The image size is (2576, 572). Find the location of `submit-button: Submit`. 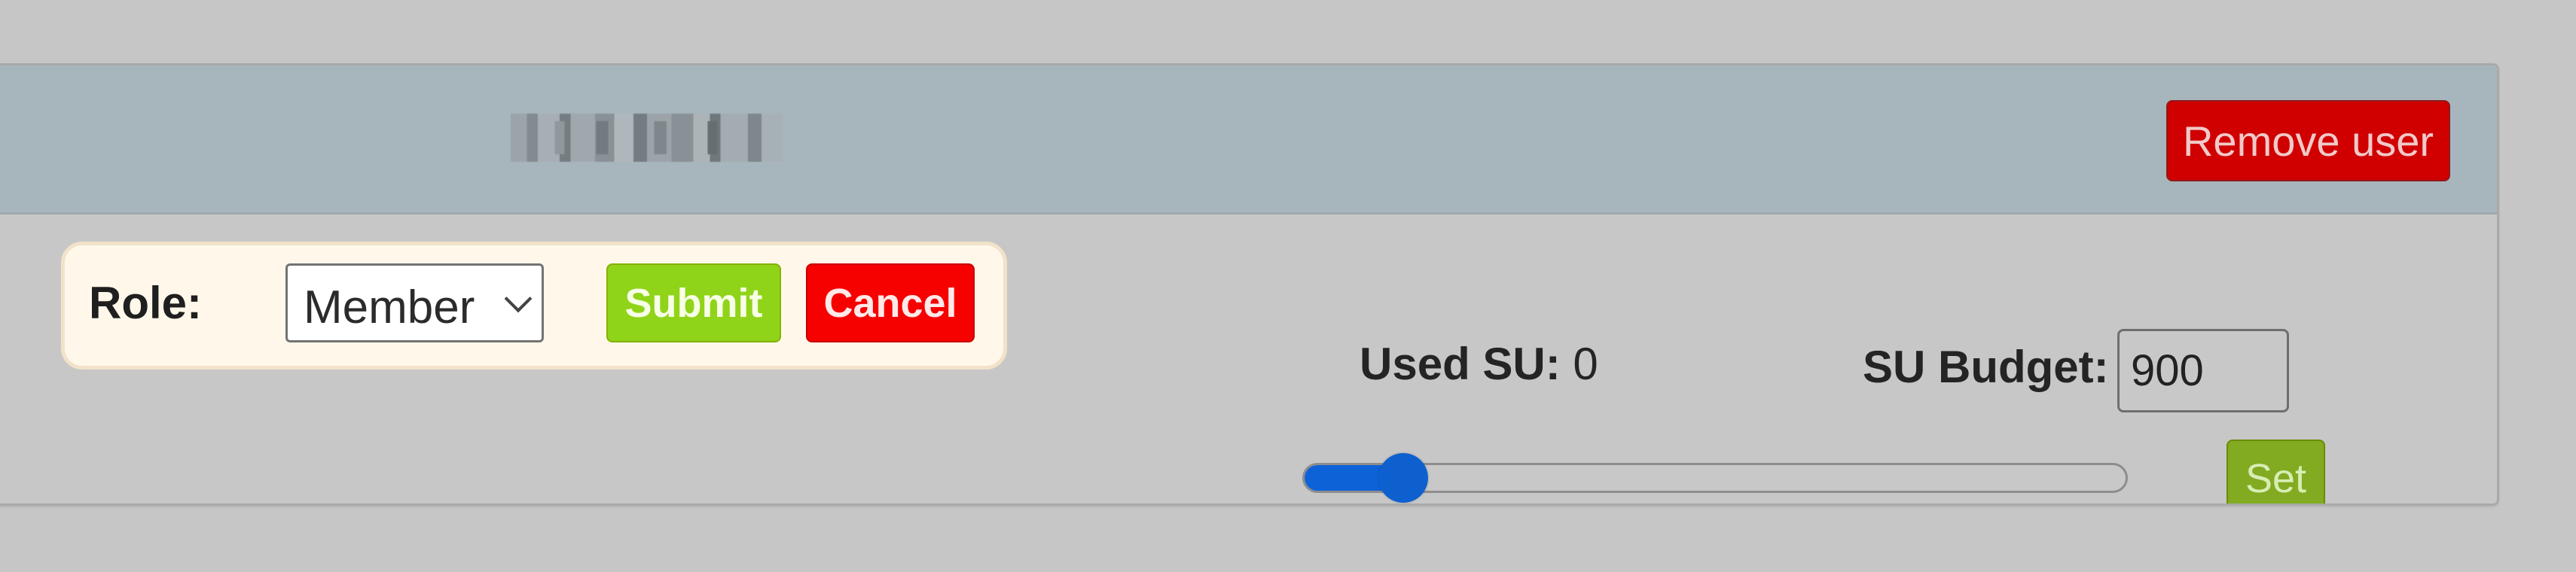

submit-button: Submit is located at coordinates (694, 303).